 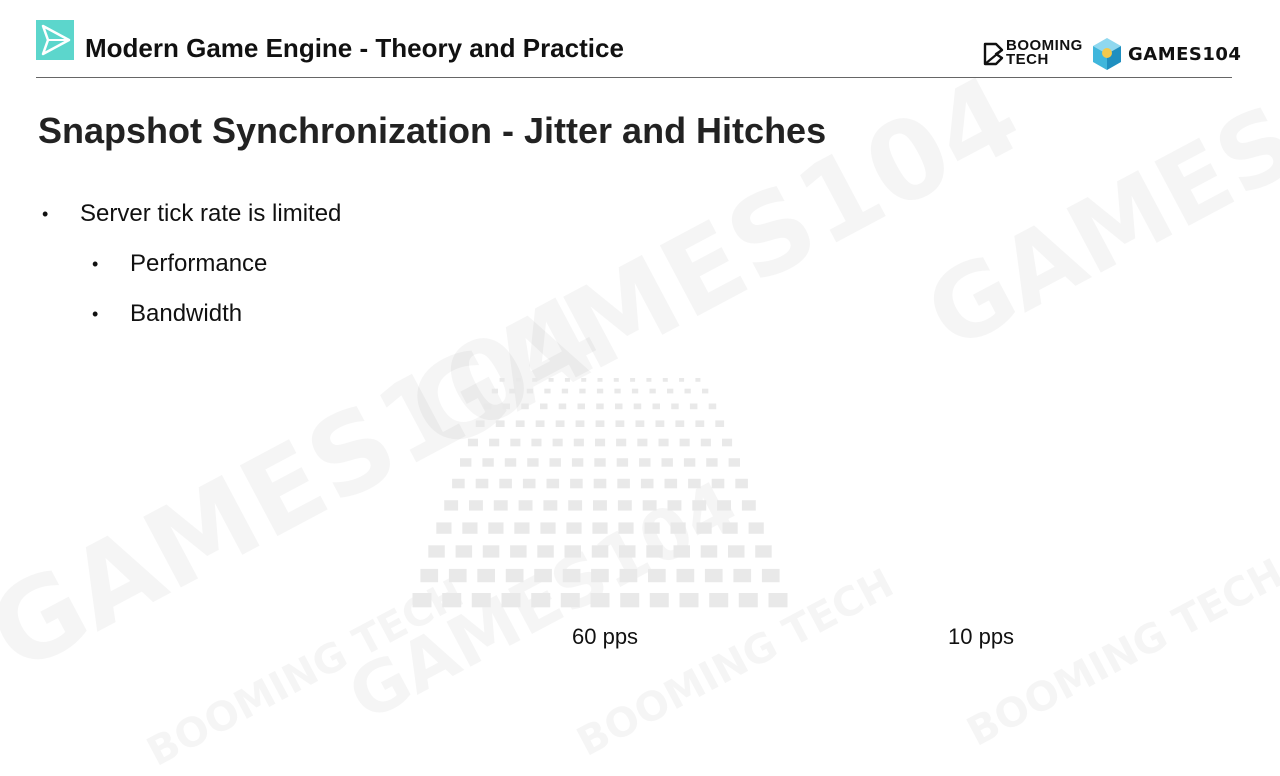 I want to click on sub-bullet-bandwidth: Bandwidth, so click(x=186, y=313).